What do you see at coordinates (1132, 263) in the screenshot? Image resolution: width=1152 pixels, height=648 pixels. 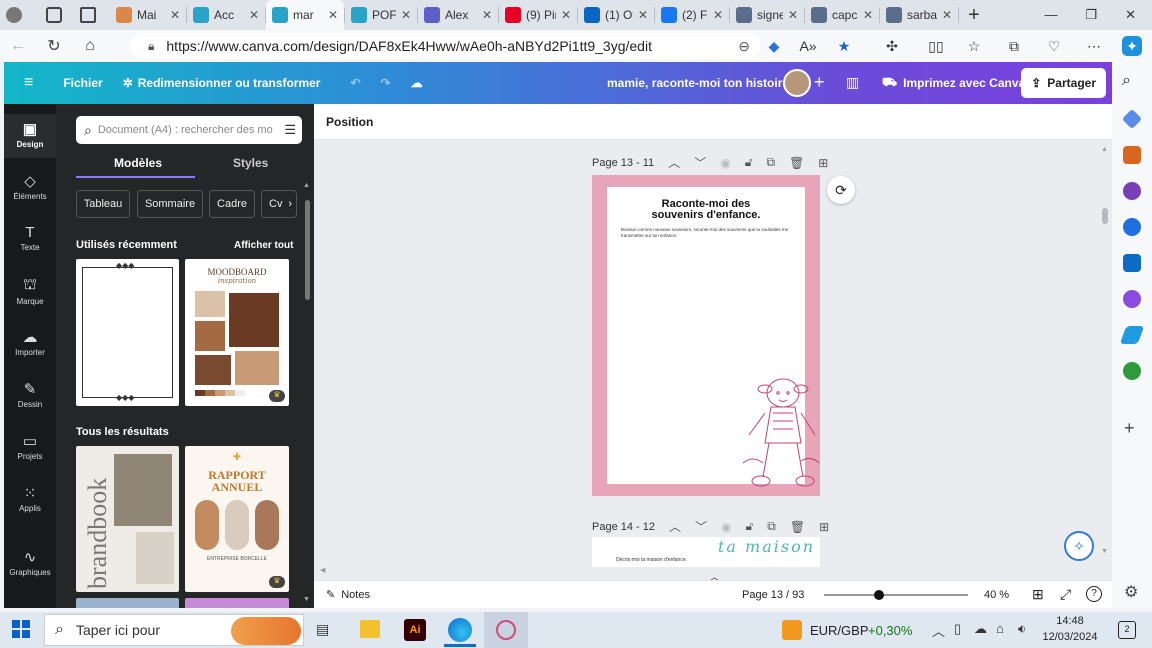 I see `sidebar-outlook-icon` at bounding box center [1132, 263].